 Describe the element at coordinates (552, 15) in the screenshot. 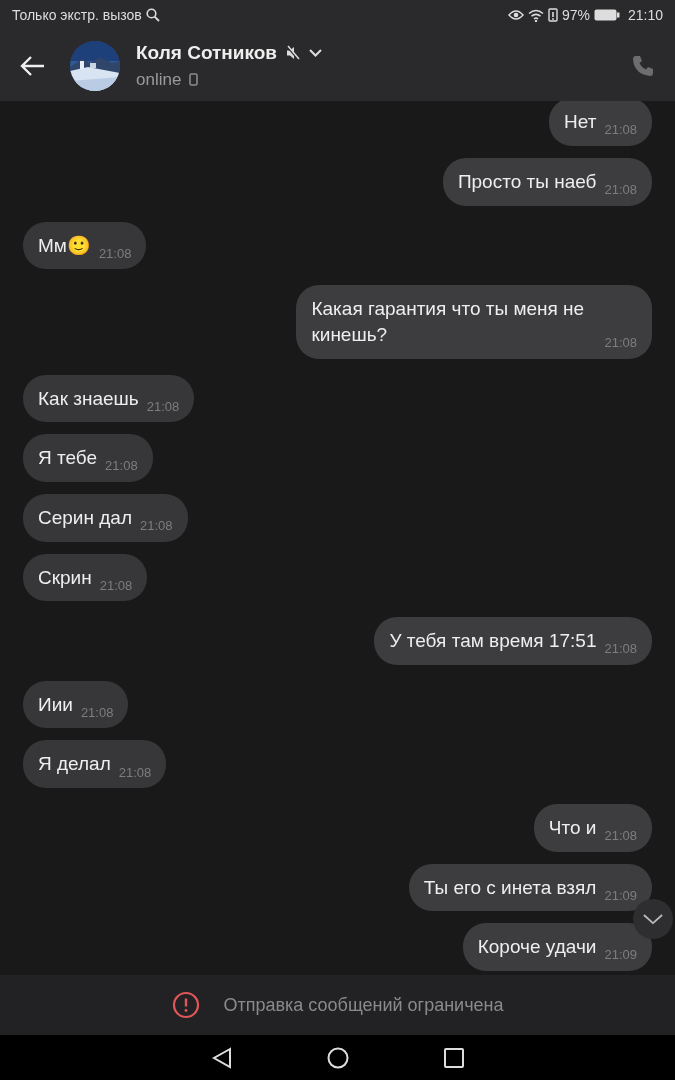

I see `alert-icon` at that location.